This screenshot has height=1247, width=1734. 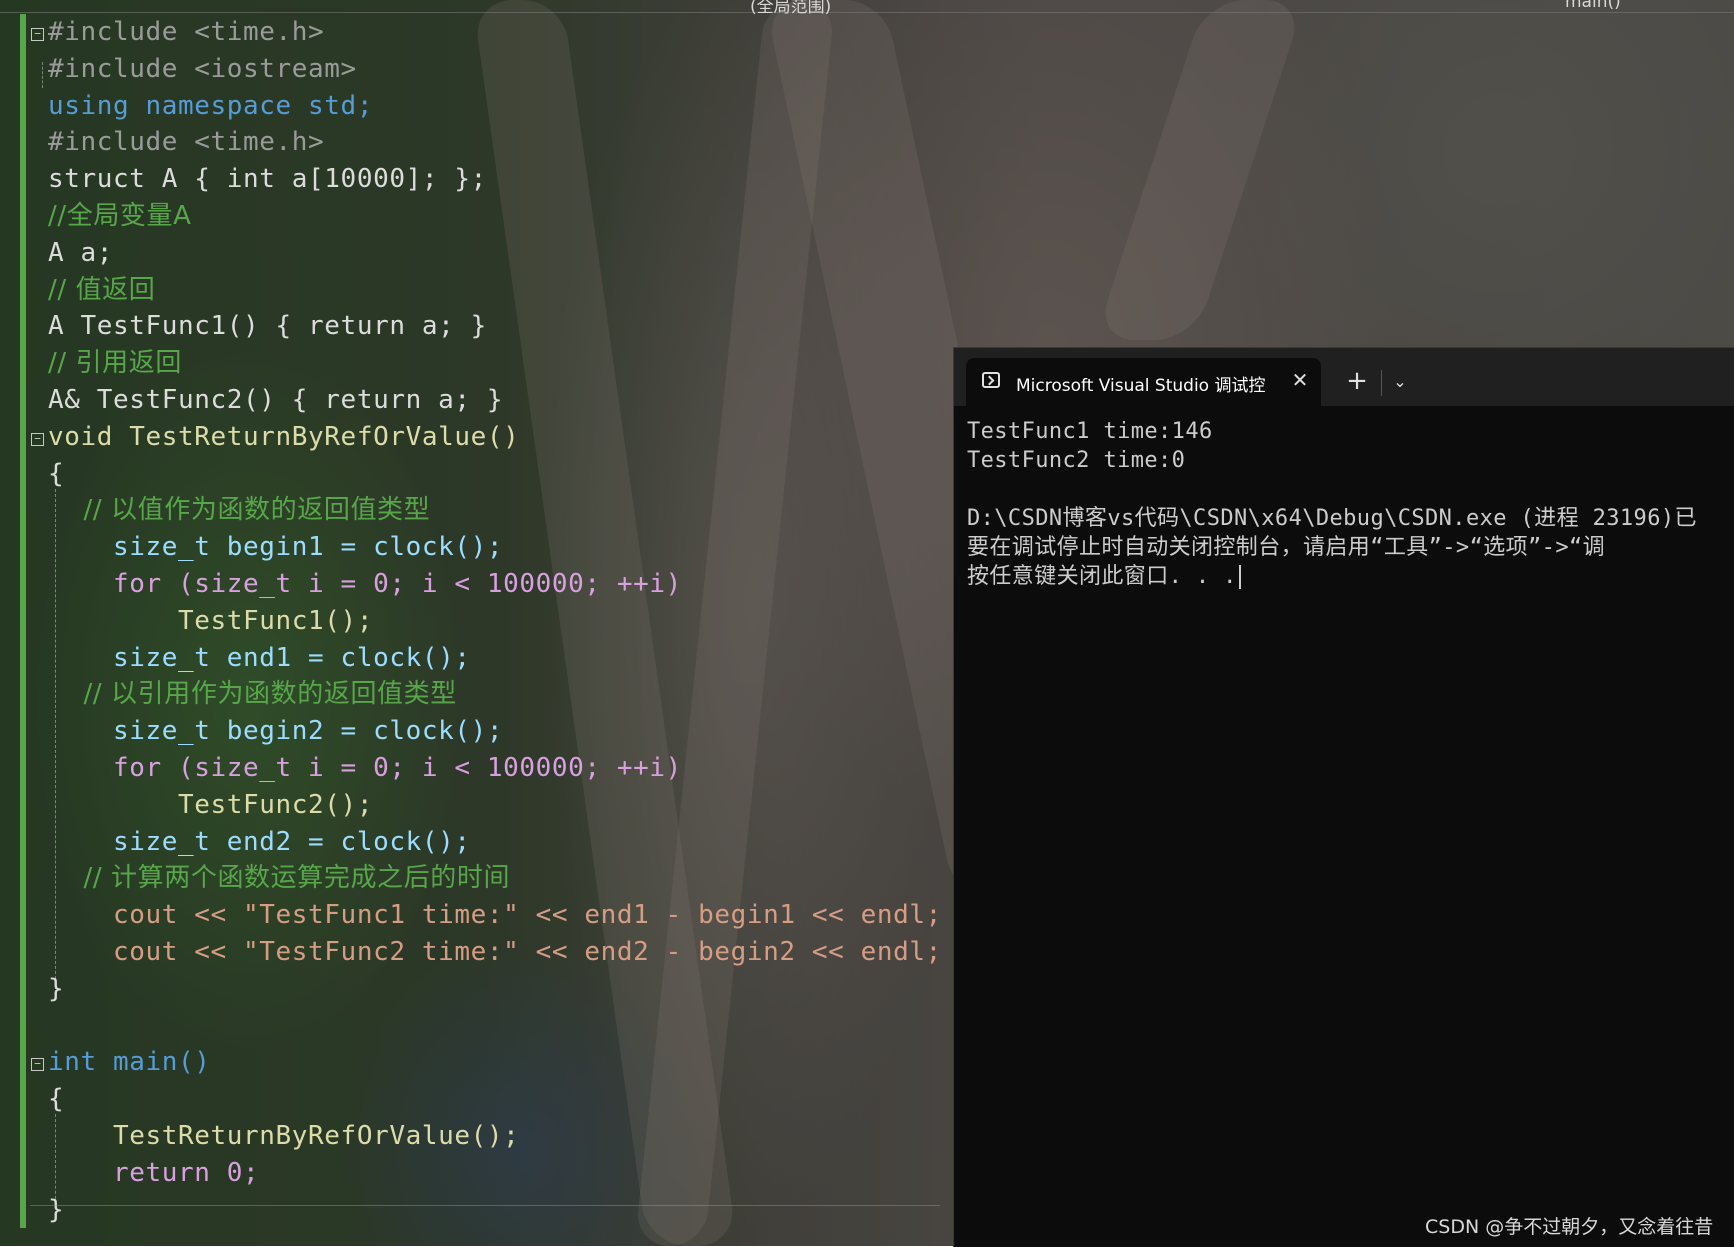 I want to click on code-line: void TestReturnByRefOrValue(), so click(x=284, y=436).